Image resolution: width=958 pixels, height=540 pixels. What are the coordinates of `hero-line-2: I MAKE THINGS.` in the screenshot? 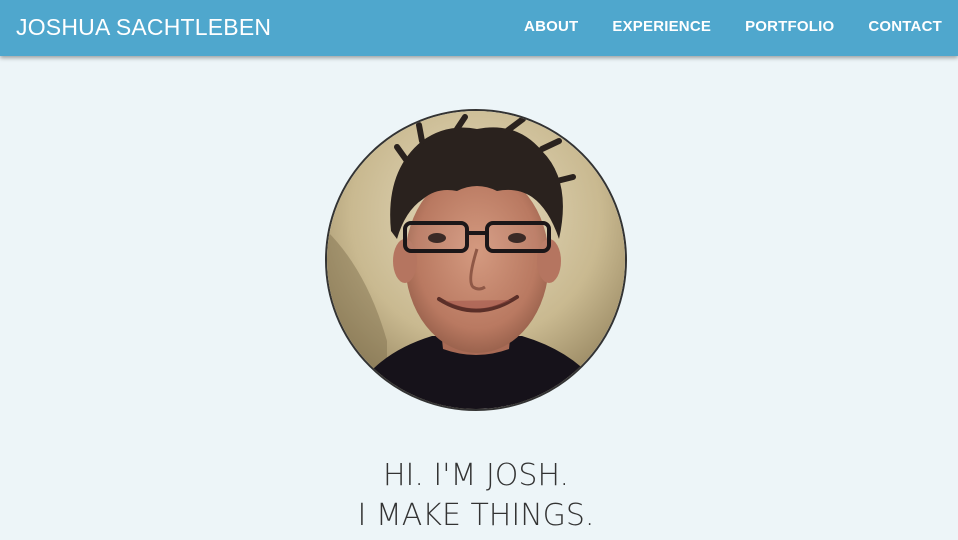 It's located at (476, 515).